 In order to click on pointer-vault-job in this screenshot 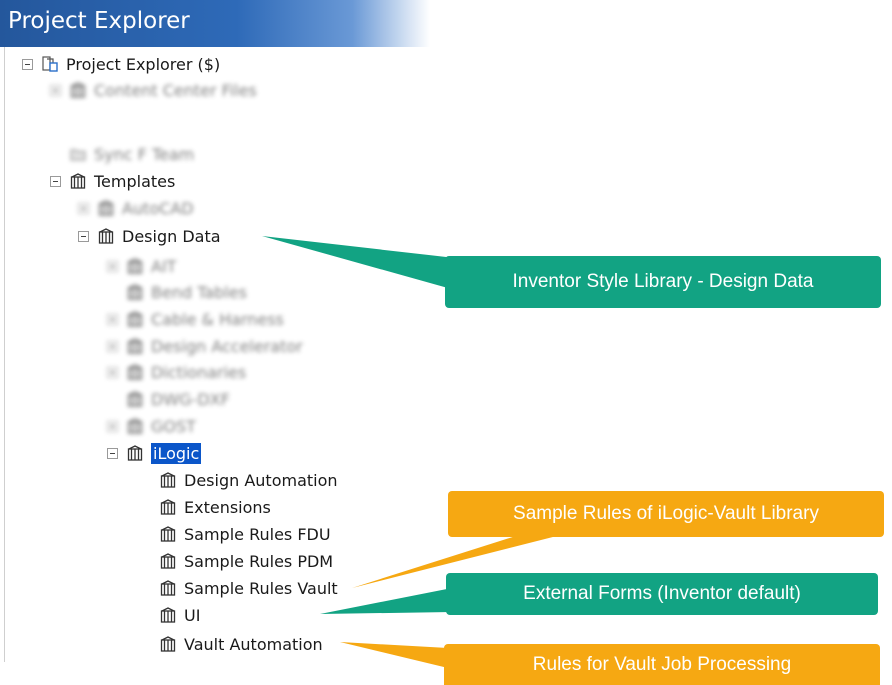, I will do `click(394, 655)`.